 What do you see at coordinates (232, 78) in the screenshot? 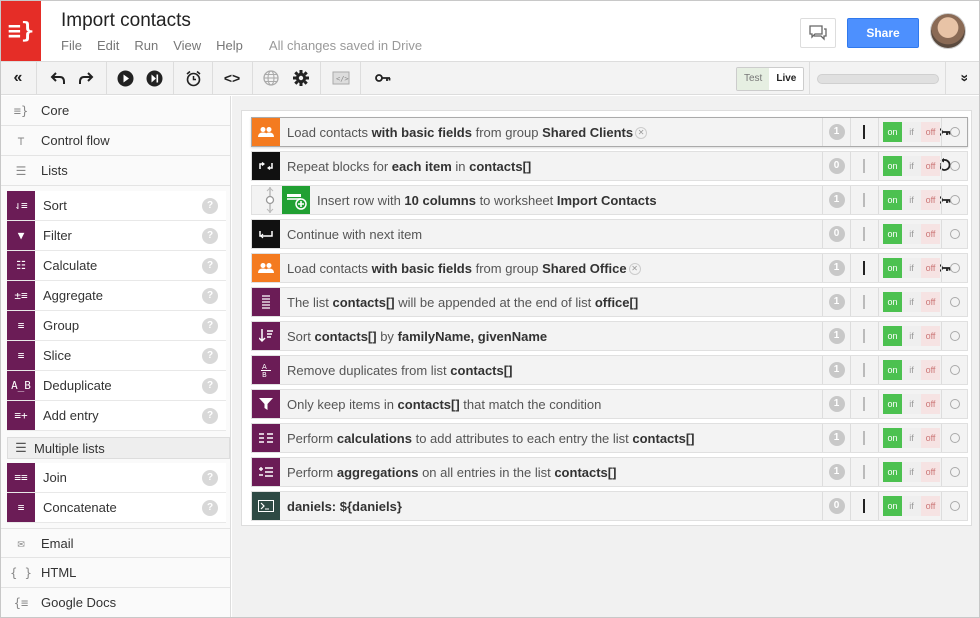
I see `code-view-button: <>` at bounding box center [232, 78].